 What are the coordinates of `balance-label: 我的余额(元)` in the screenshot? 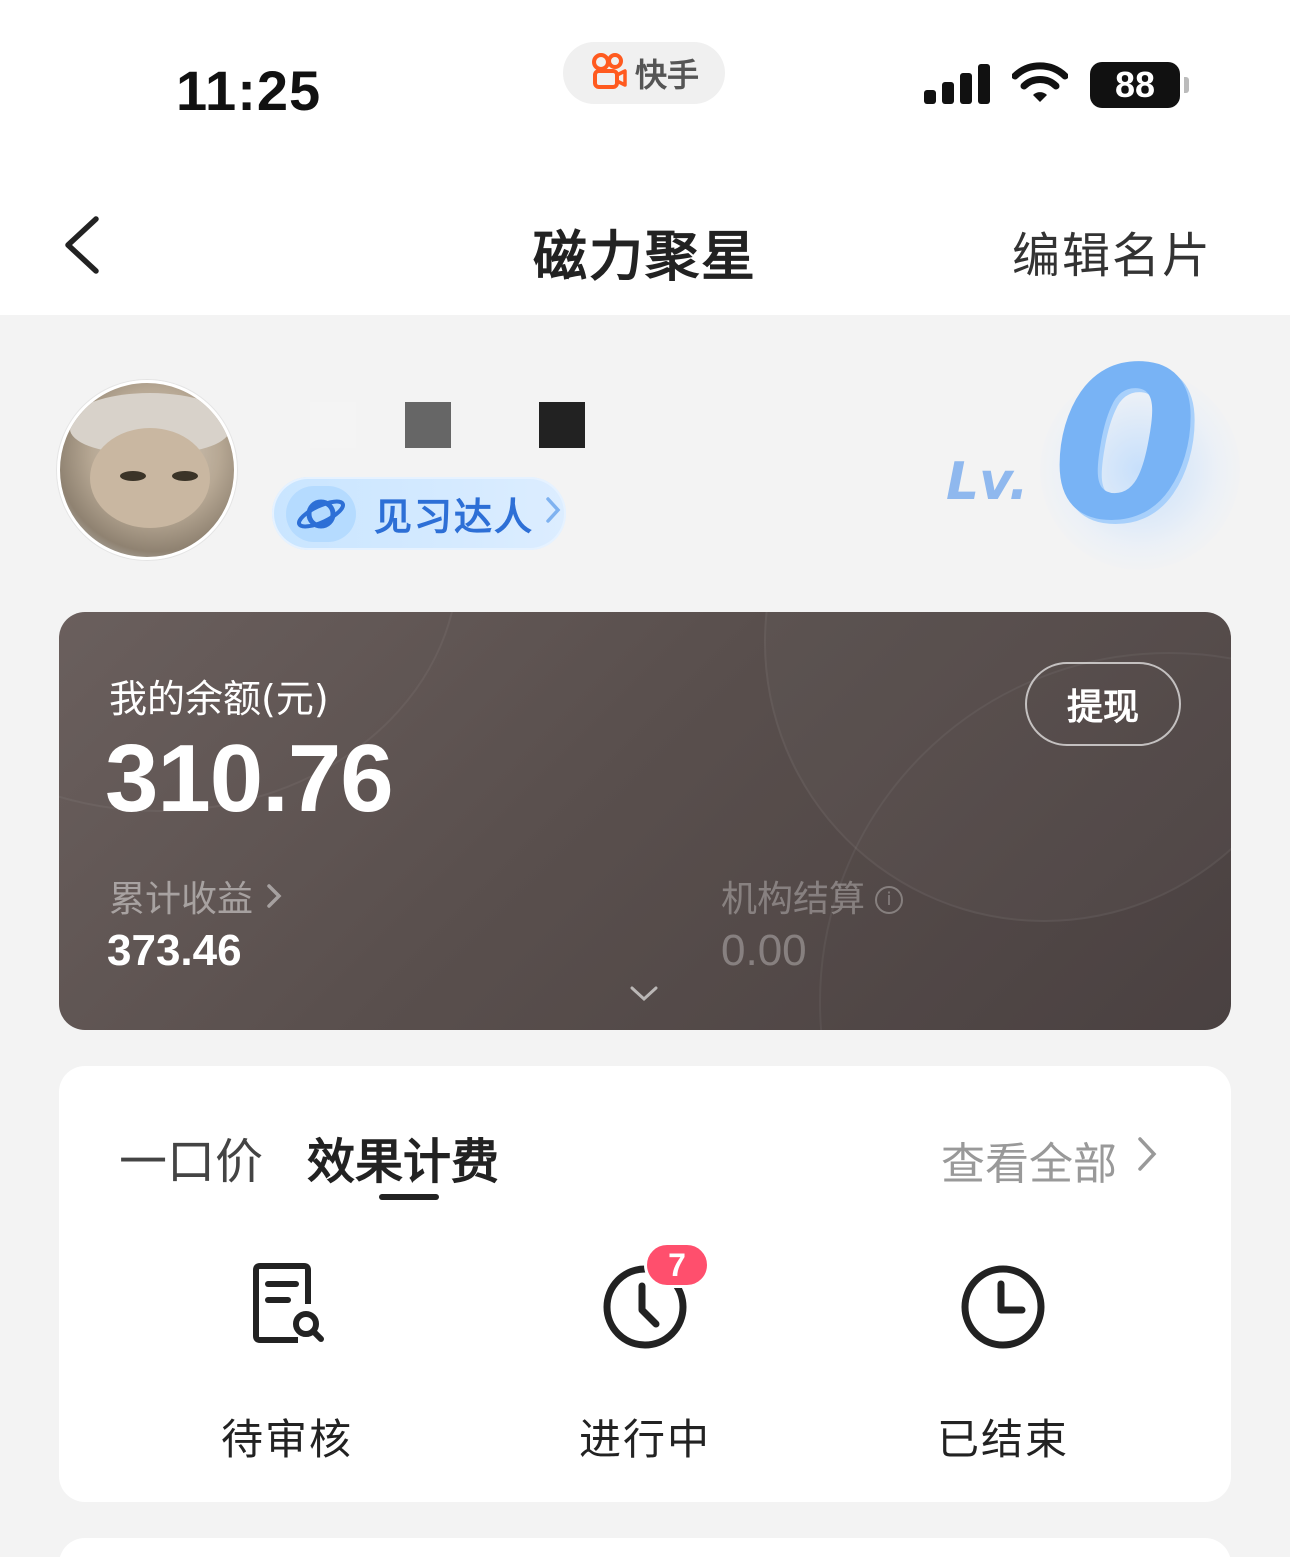 It's located at (219, 699).